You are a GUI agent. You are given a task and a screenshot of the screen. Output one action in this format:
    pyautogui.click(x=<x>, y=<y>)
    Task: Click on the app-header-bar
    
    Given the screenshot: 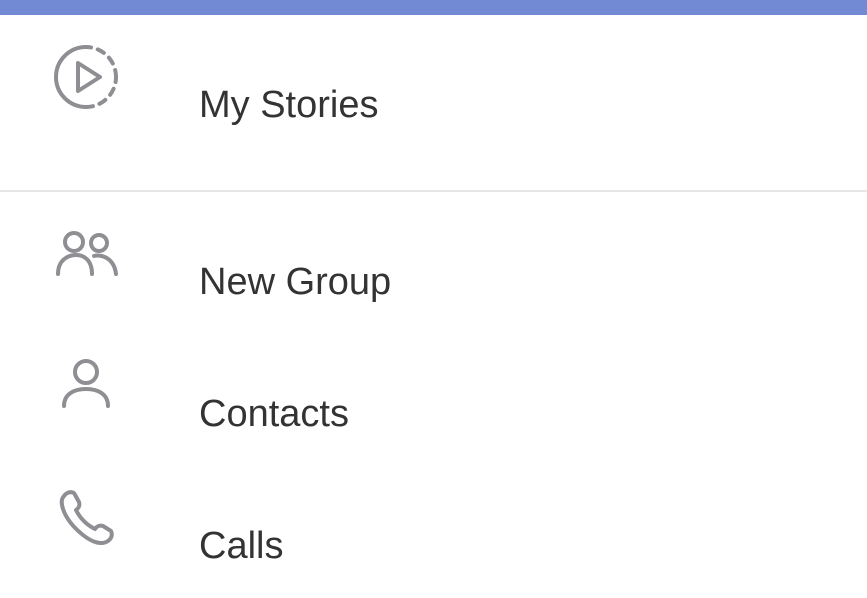 What is the action you would take?
    pyautogui.click(x=433, y=7)
    